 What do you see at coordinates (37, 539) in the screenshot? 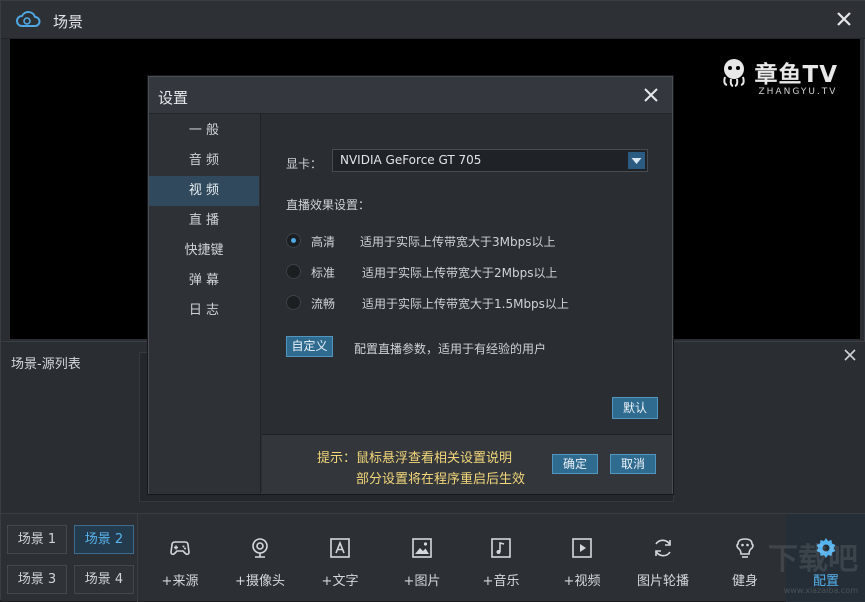
I see `scene-button-1: 场景 1` at bounding box center [37, 539].